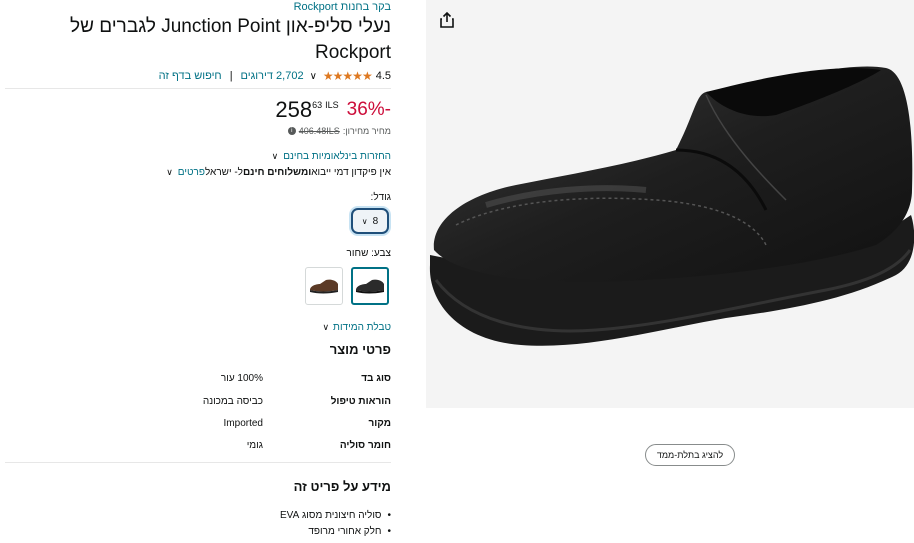 Image resolution: width=914 pixels, height=543 pixels. What do you see at coordinates (360, 349) in the screenshot?
I see `details-heading: פרטי מוצר` at bounding box center [360, 349].